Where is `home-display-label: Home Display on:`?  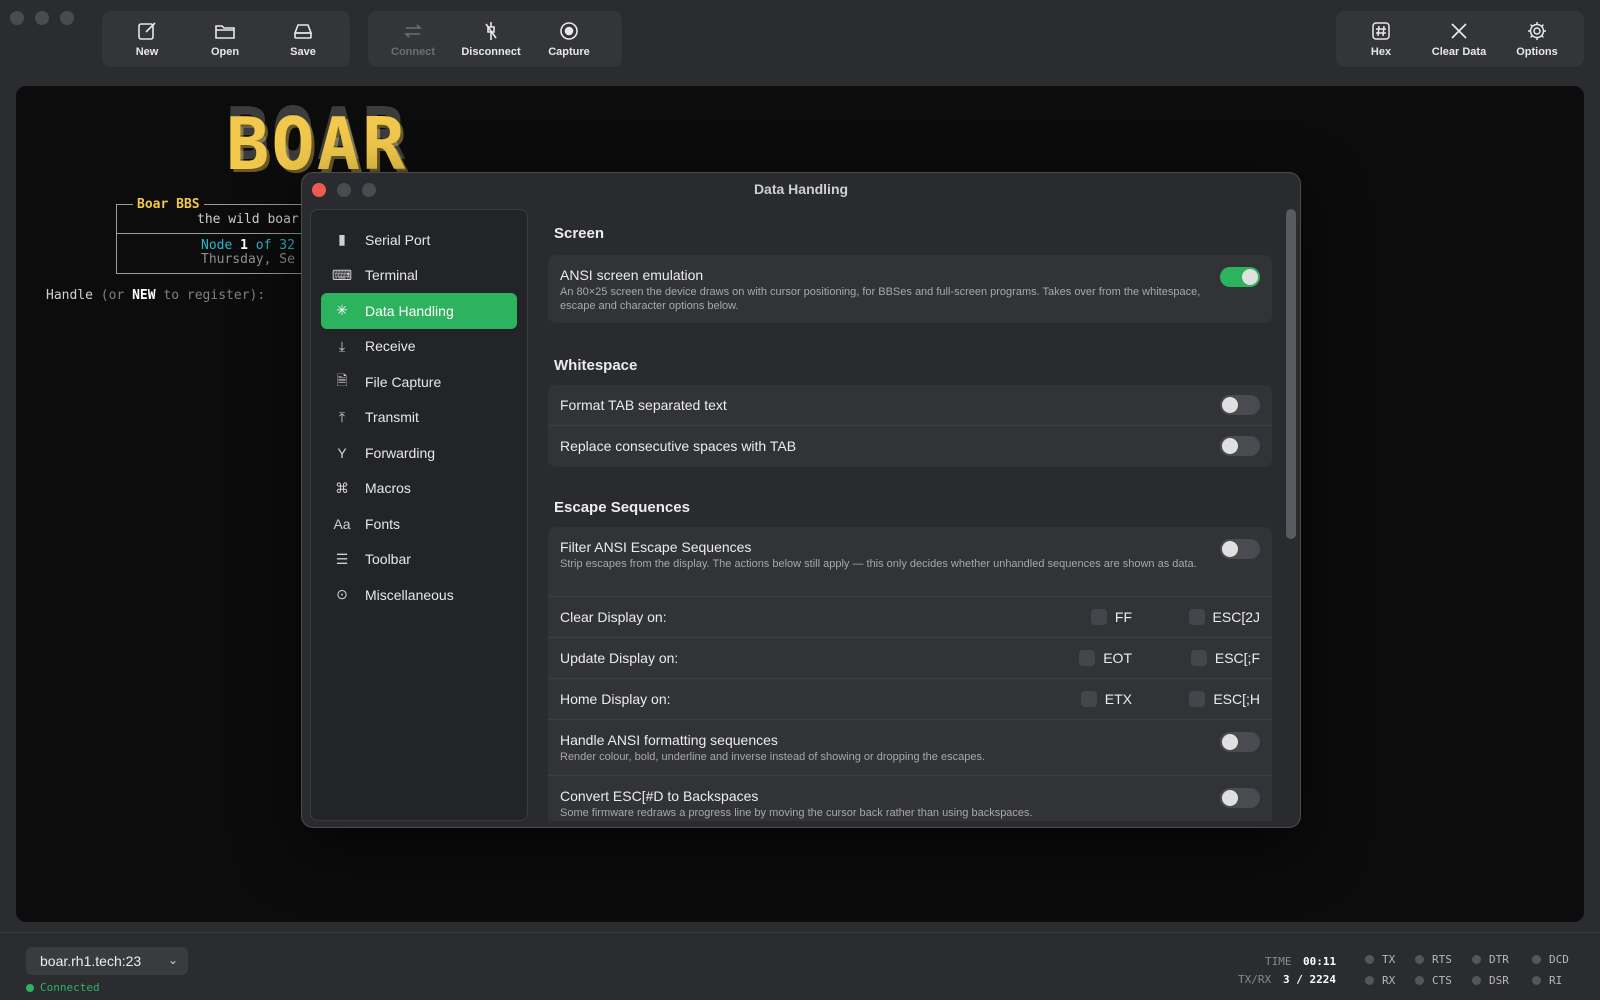 home-display-label: Home Display on: is located at coordinates (615, 699).